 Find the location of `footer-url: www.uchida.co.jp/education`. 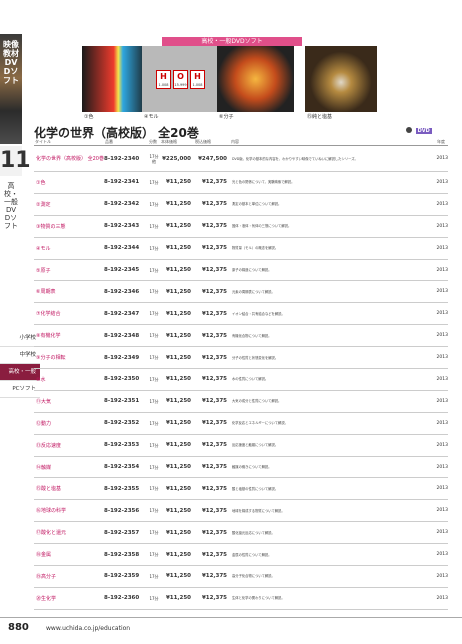

footer-url: www.uchida.co.jp/education is located at coordinates (88, 628).